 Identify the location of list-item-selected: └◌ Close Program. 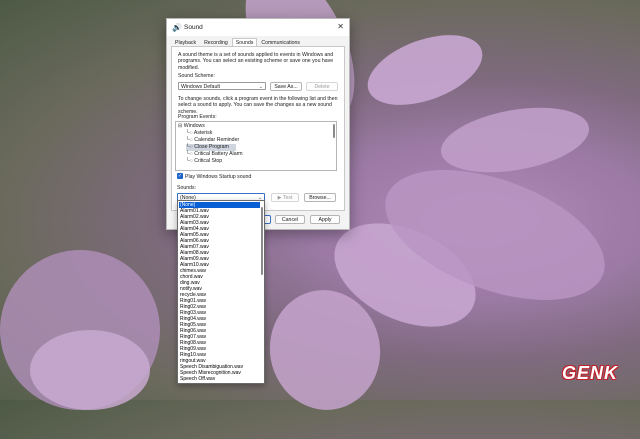
(211, 147).